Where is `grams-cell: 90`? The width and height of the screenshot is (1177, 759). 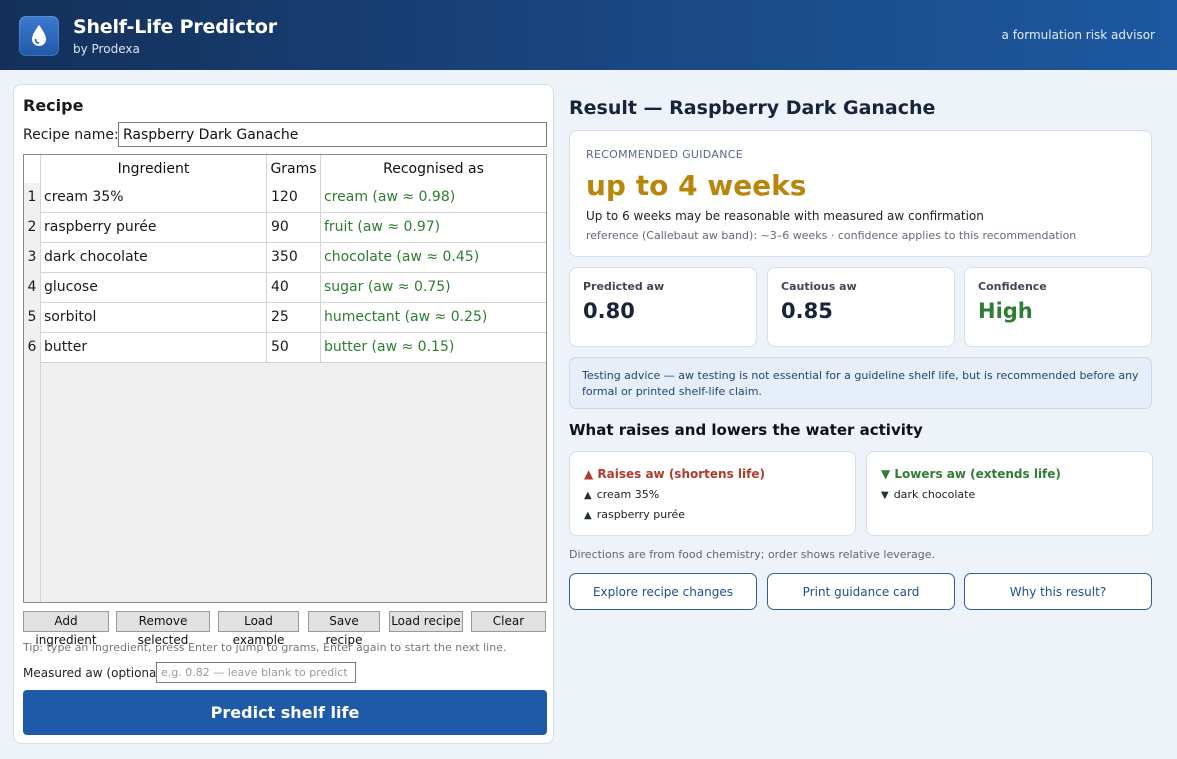
grams-cell: 90 is located at coordinates (294, 228).